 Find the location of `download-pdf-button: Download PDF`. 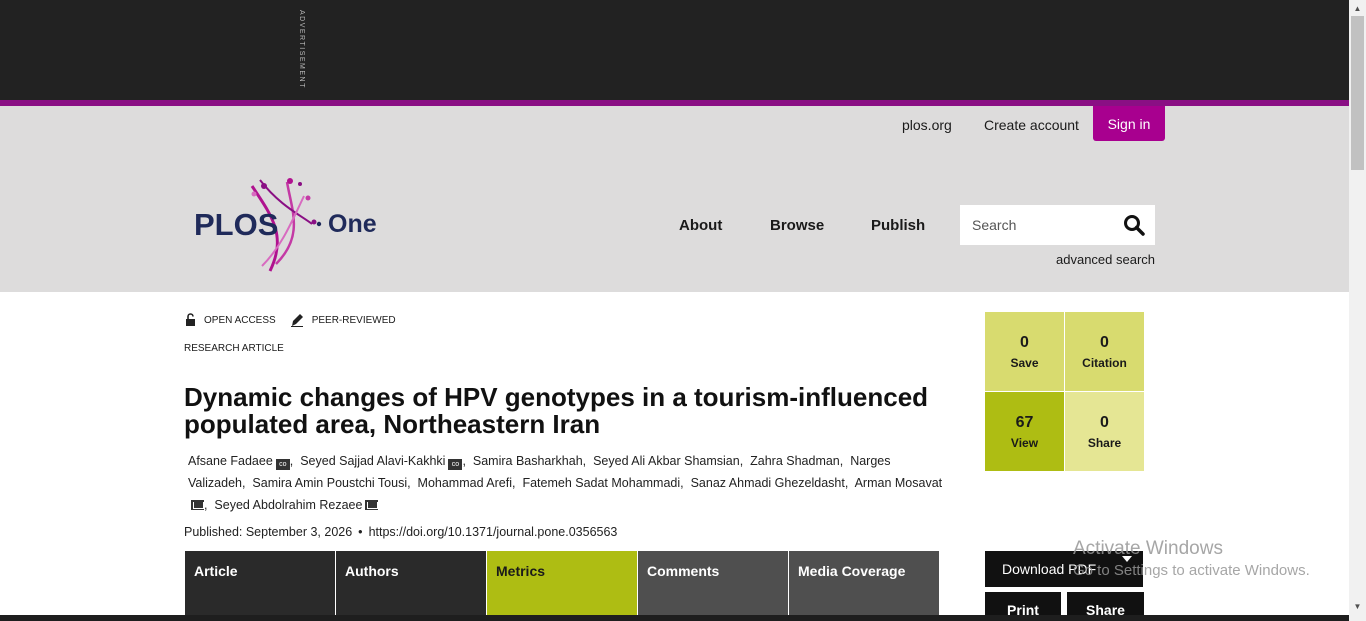

download-pdf-button: Download PDF is located at coordinates (1064, 569).